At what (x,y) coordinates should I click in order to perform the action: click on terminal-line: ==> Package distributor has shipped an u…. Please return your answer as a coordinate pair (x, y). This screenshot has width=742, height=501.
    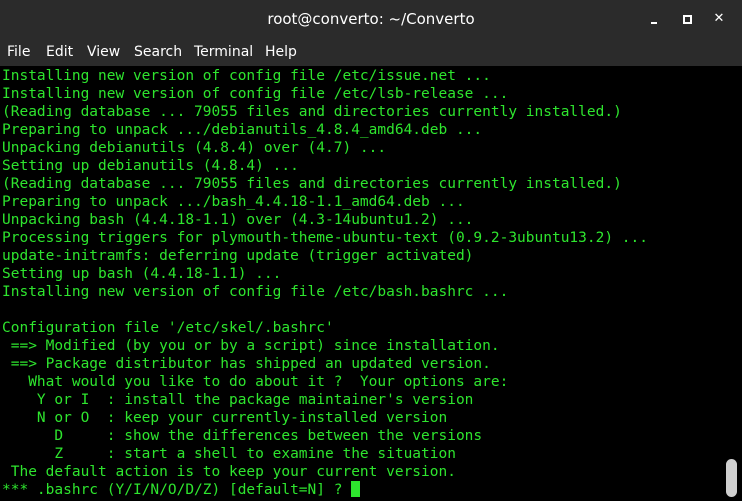
    Looking at the image, I should click on (246, 364).